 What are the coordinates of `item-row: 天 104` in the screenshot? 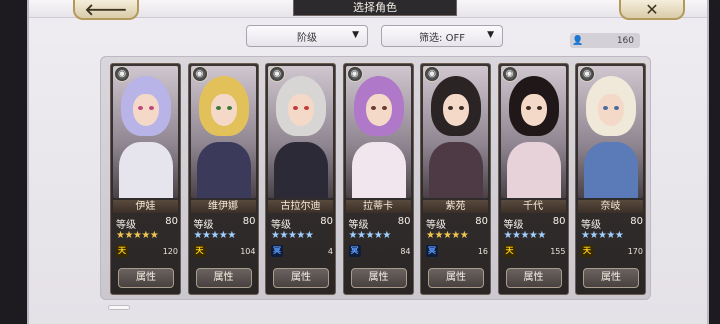 It's located at (224, 251).